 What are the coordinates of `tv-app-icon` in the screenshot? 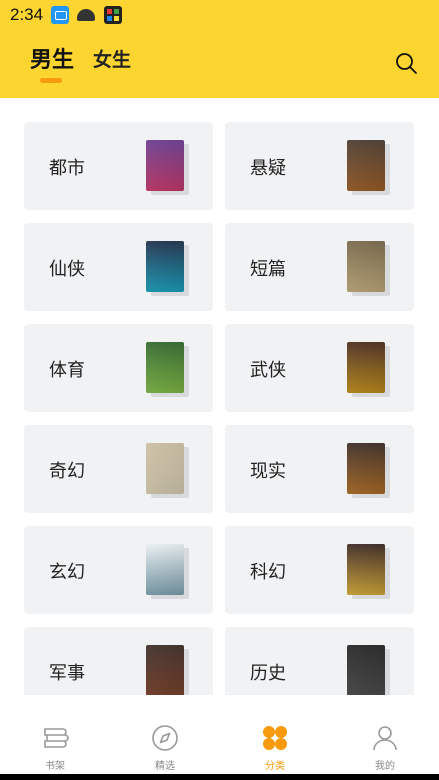 It's located at (60, 15).